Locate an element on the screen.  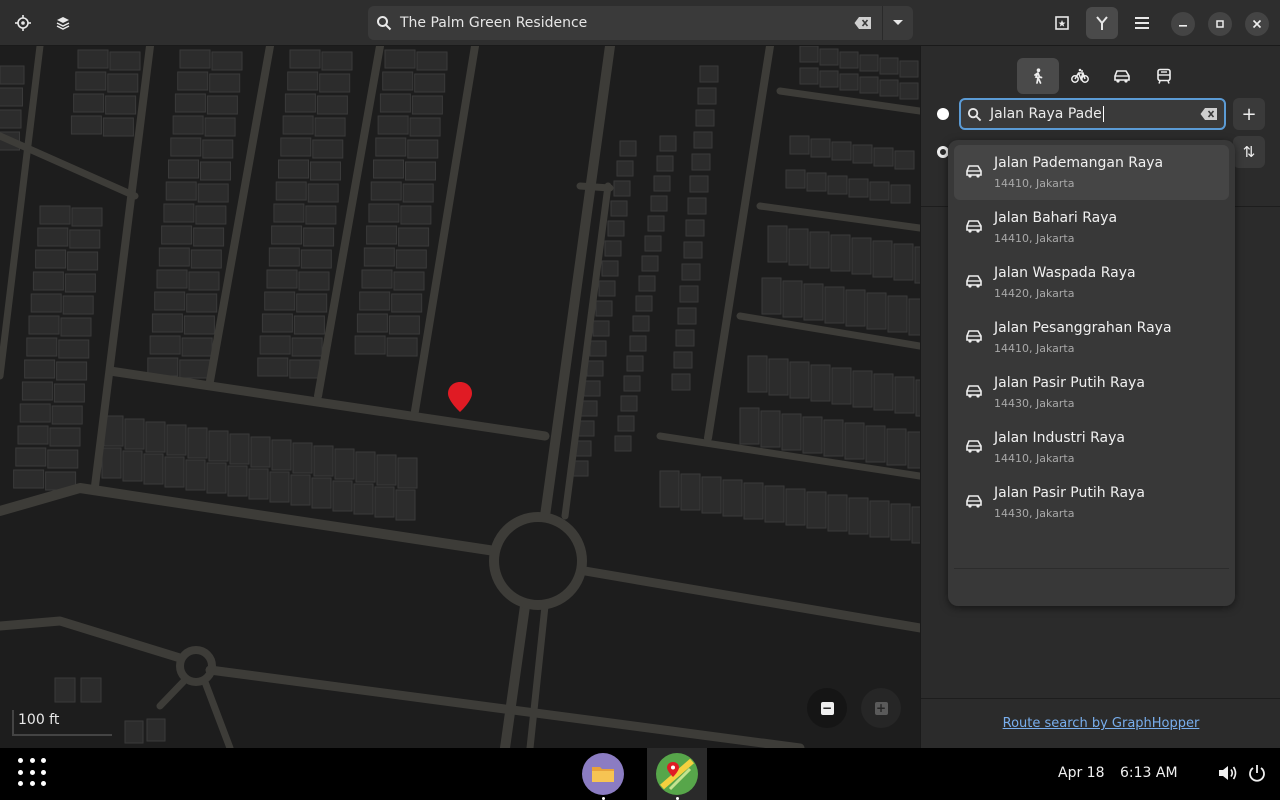
mode-transit-button is located at coordinates (1164, 76).